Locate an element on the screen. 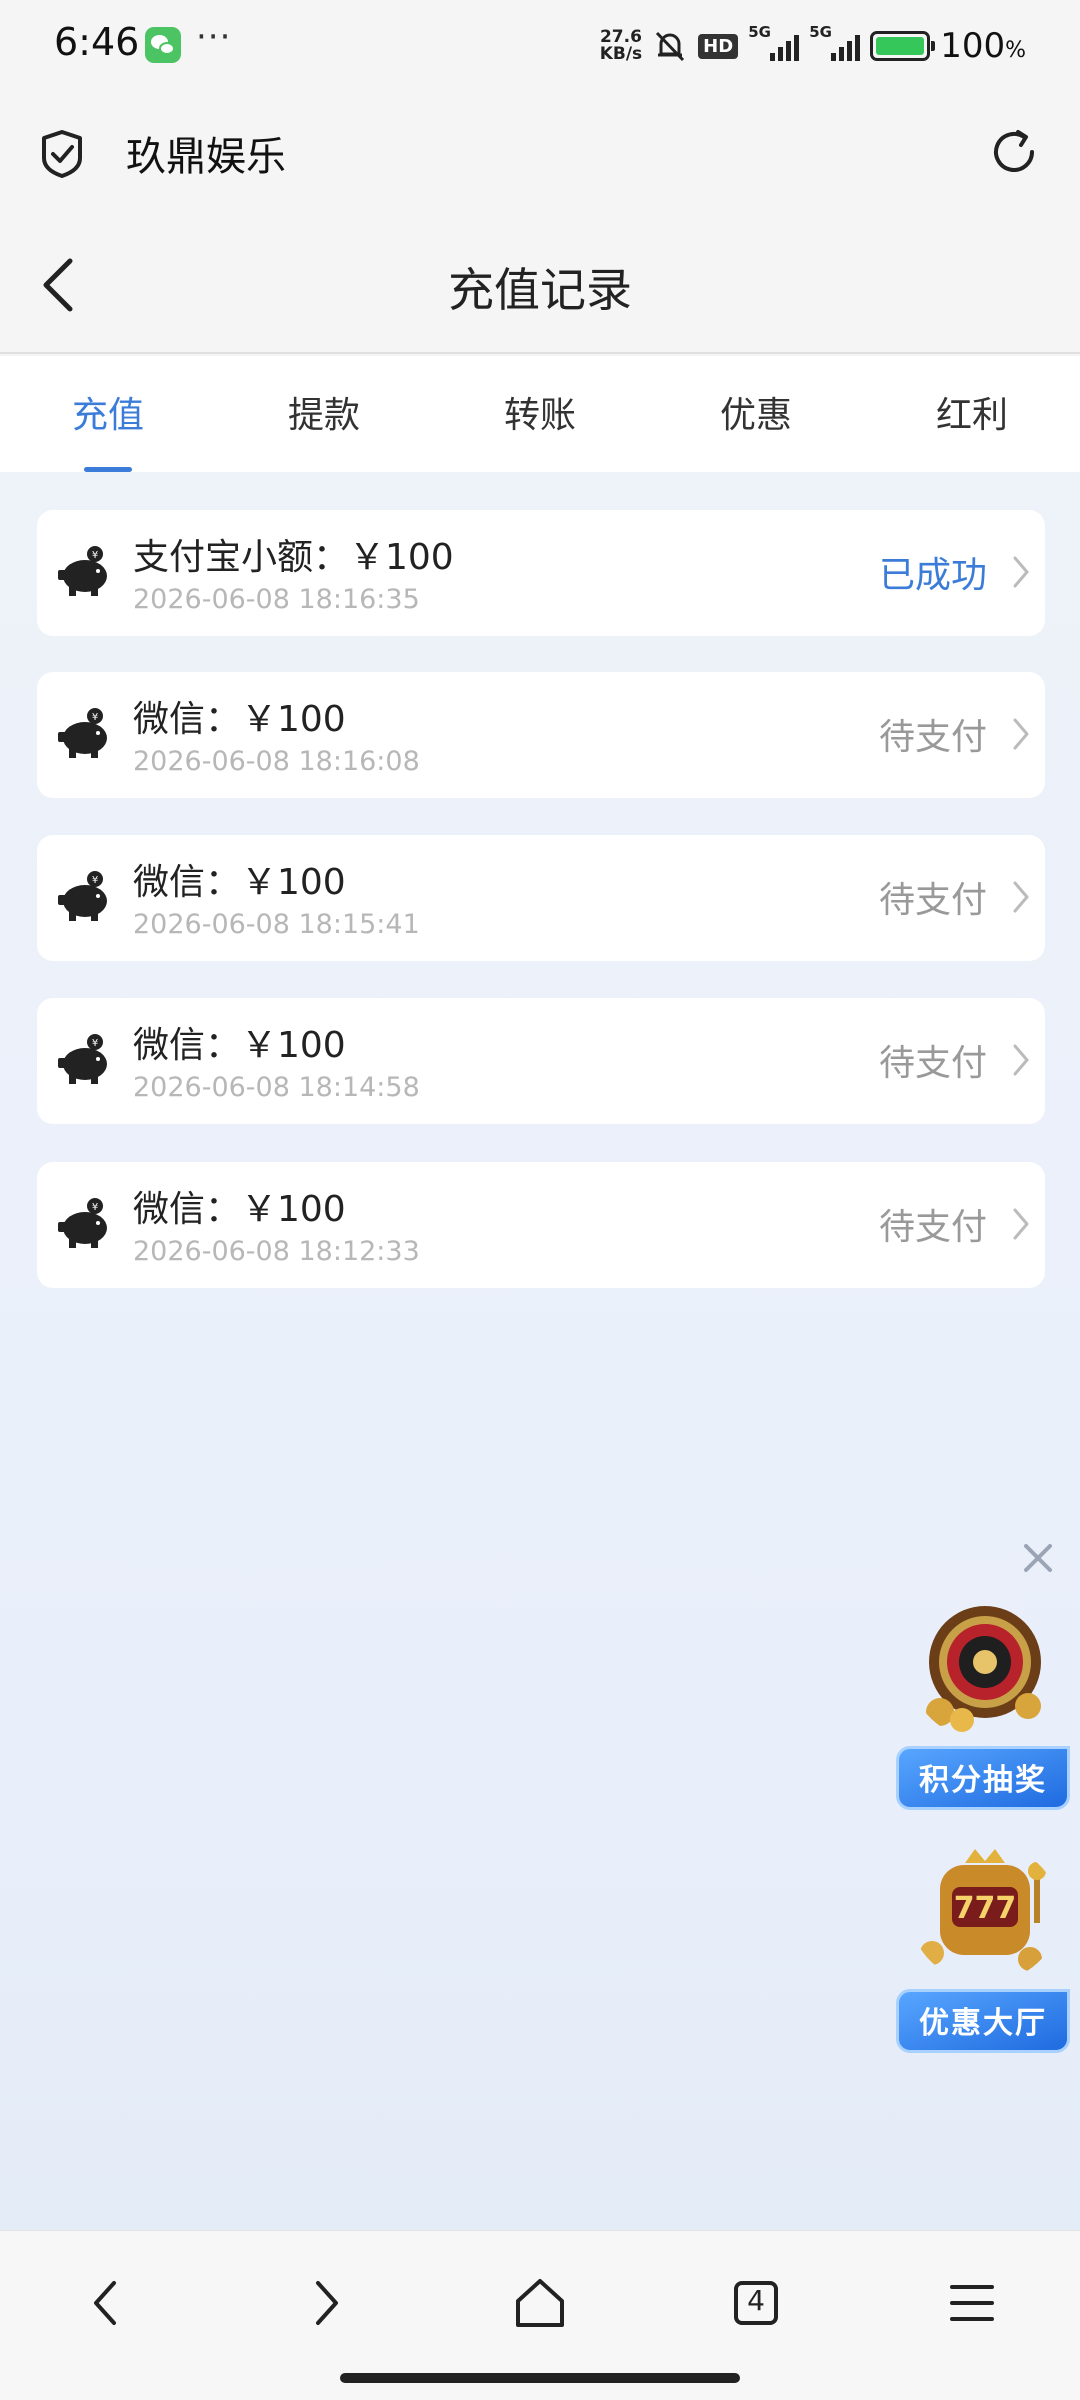 Image resolution: width=1080 pixels, height=2400 pixels. slot-machine-icon: 777 is located at coordinates (983, 1910).